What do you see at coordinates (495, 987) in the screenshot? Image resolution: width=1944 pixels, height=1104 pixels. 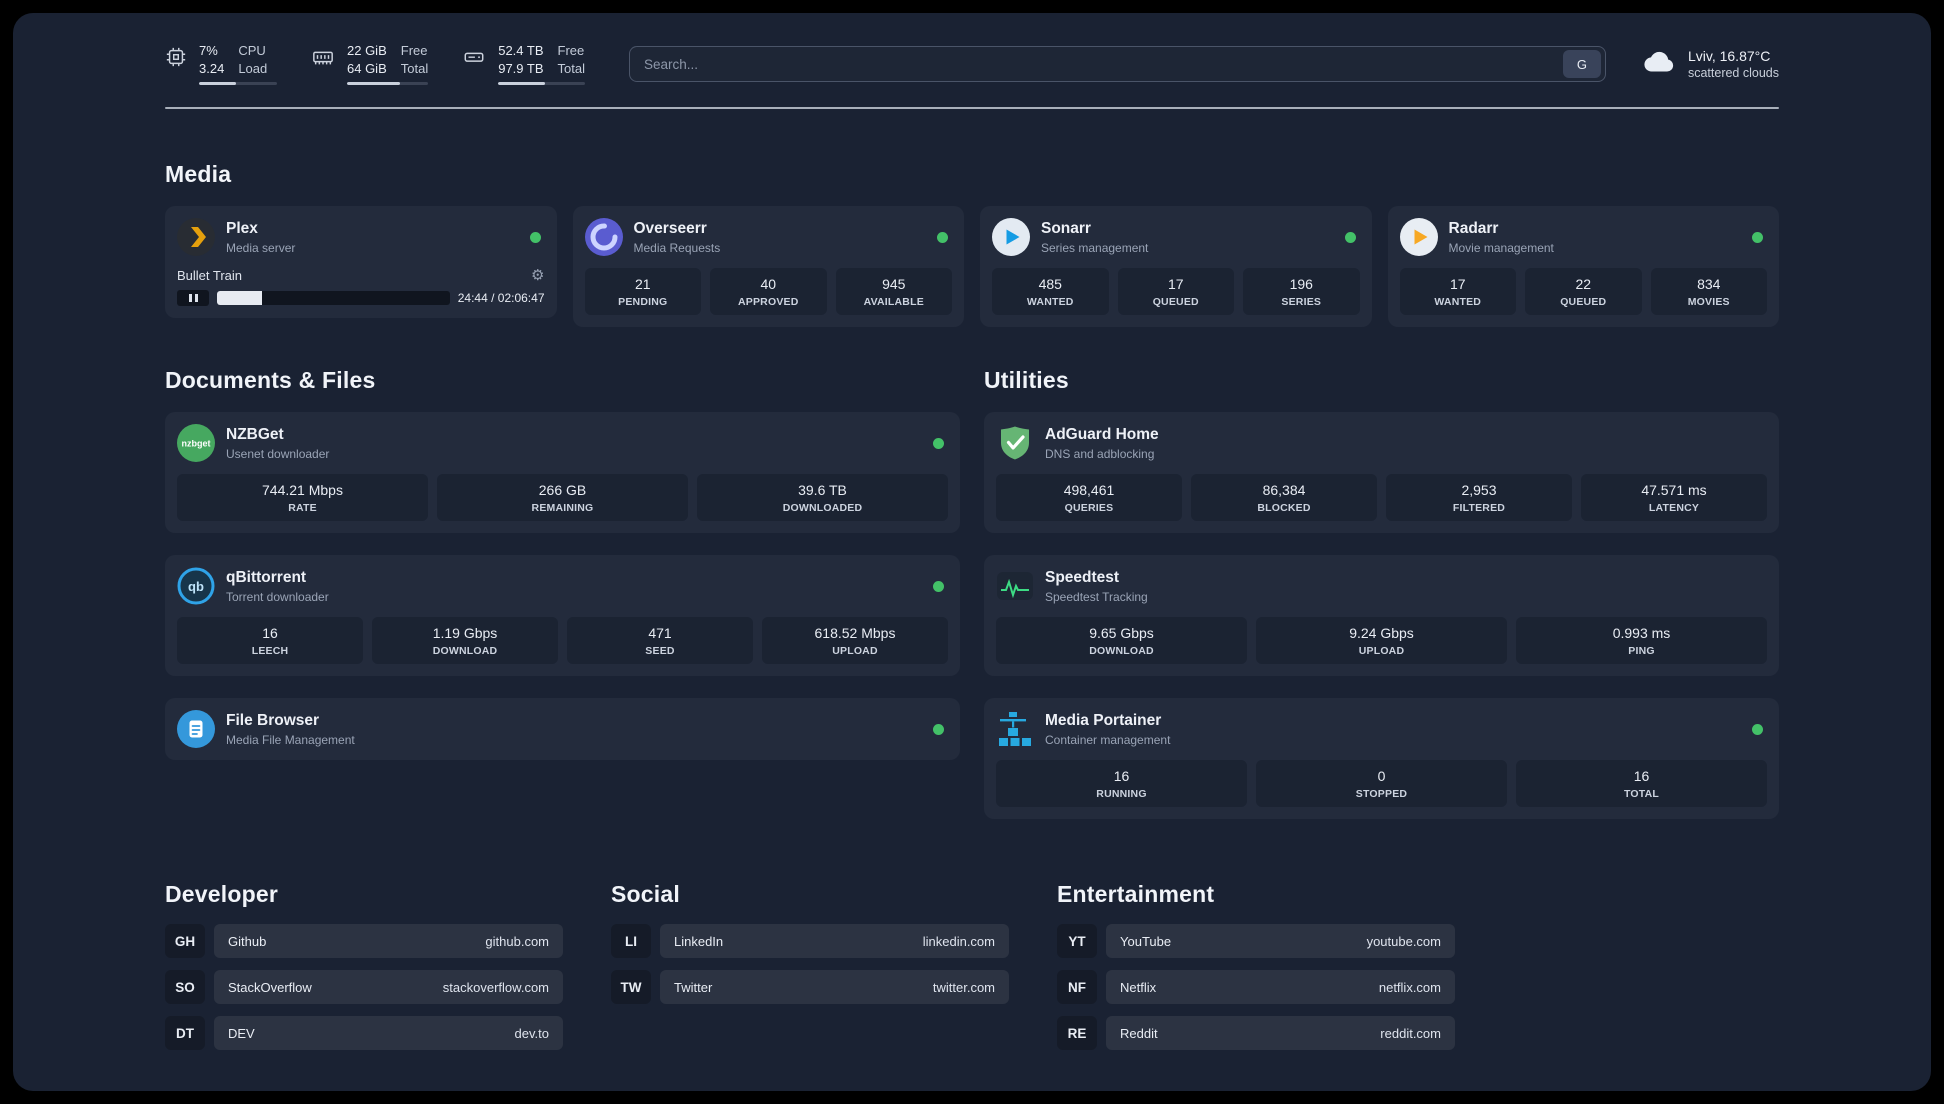 I see `bookmark-url: stackoverflow.com` at bounding box center [495, 987].